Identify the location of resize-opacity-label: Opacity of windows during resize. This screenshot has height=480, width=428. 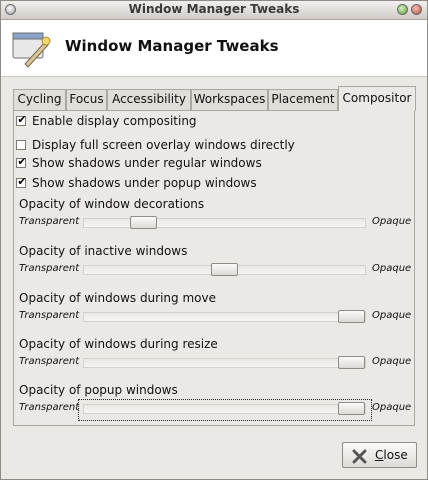
(118, 344).